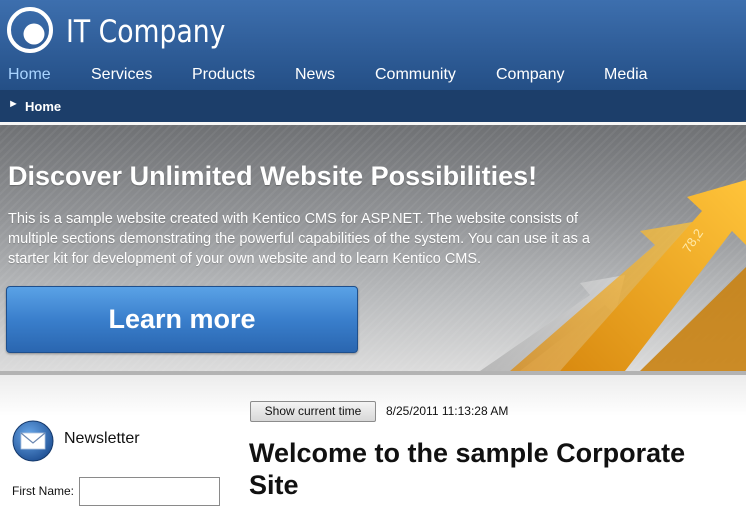 This screenshot has width=746, height=512. I want to click on nav-services: Services, so click(121, 75).